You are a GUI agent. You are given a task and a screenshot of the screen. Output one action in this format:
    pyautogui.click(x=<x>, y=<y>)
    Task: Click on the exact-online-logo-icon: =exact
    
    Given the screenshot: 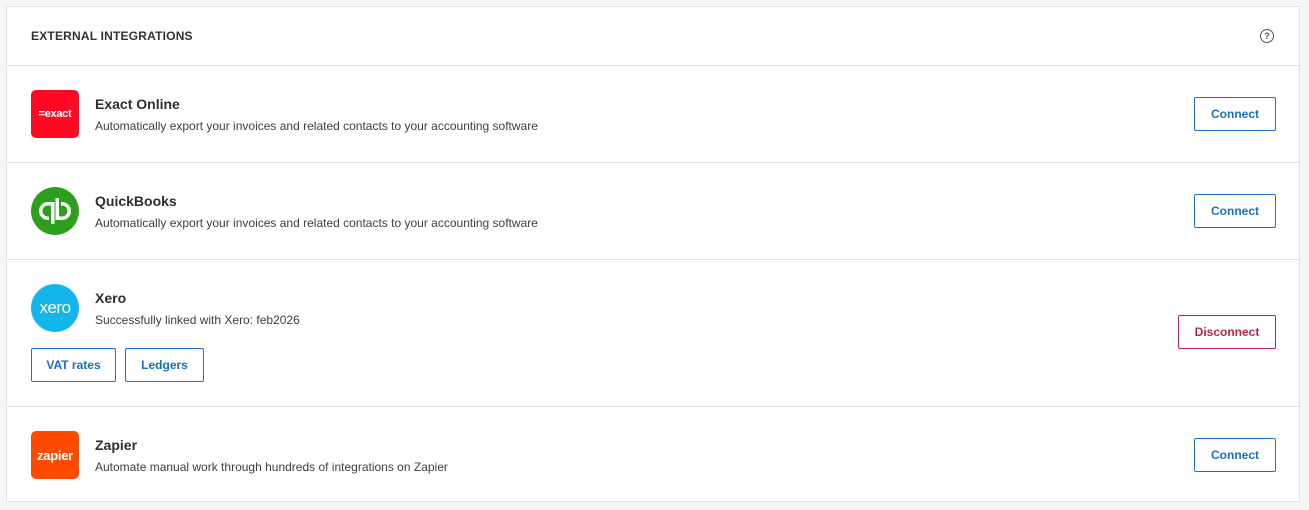 What is the action you would take?
    pyautogui.click(x=55, y=114)
    